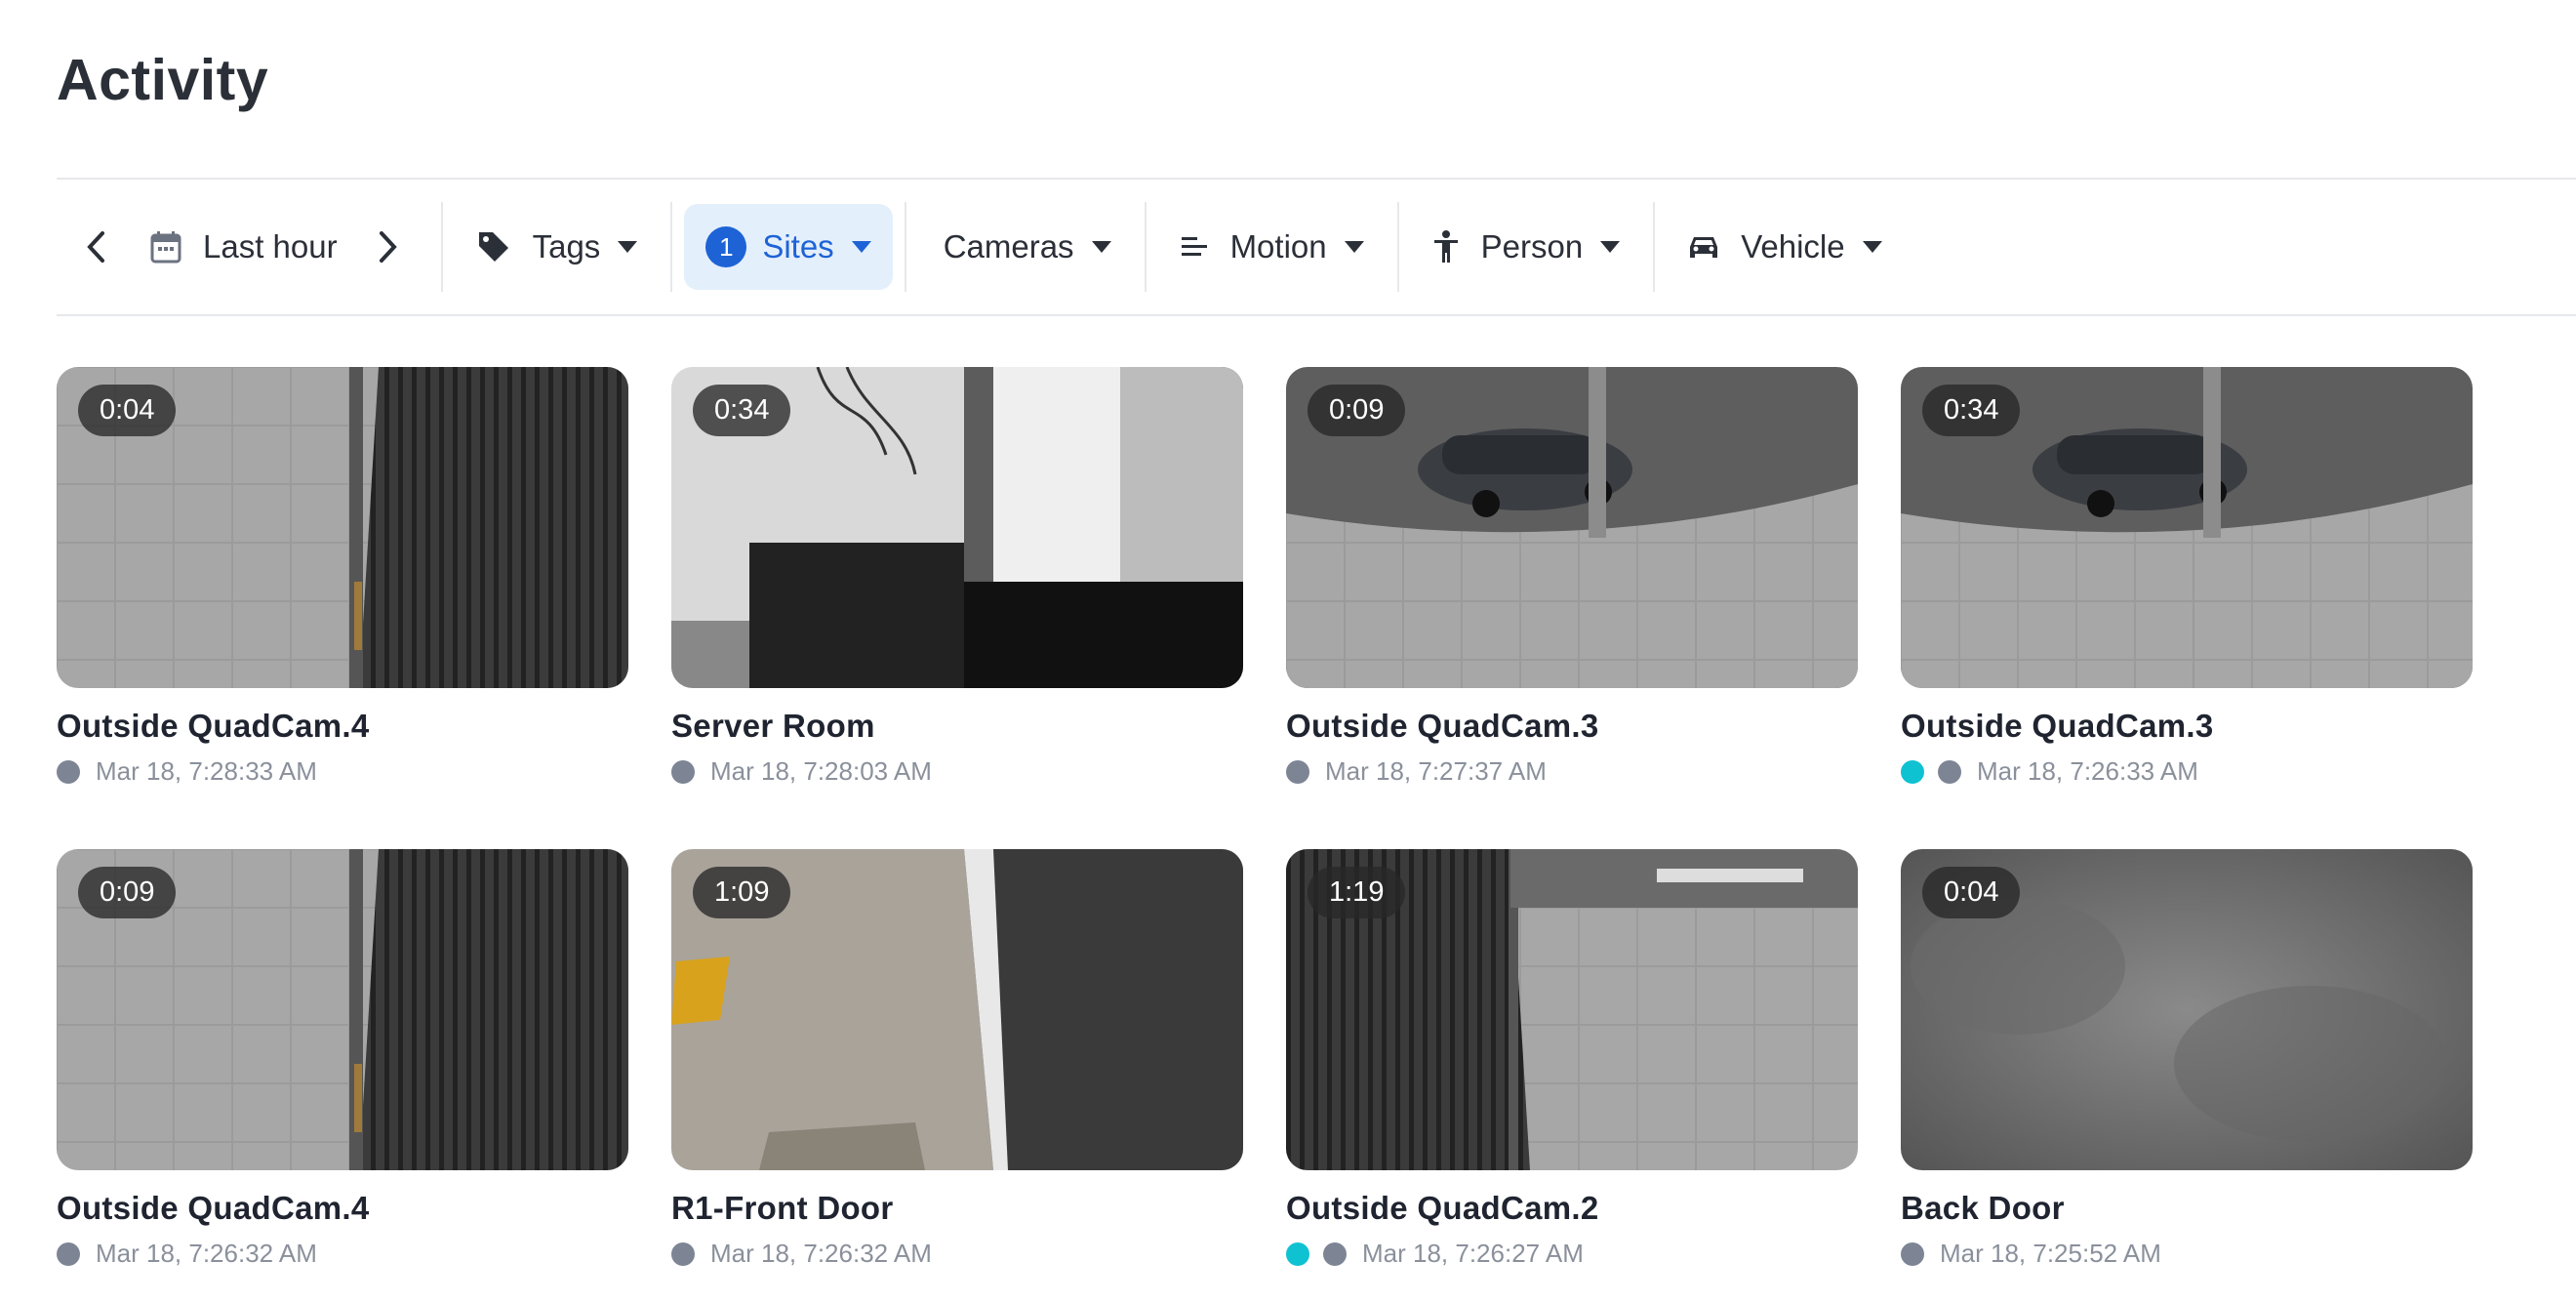  I want to click on prev-range-button, so click(96, 247).